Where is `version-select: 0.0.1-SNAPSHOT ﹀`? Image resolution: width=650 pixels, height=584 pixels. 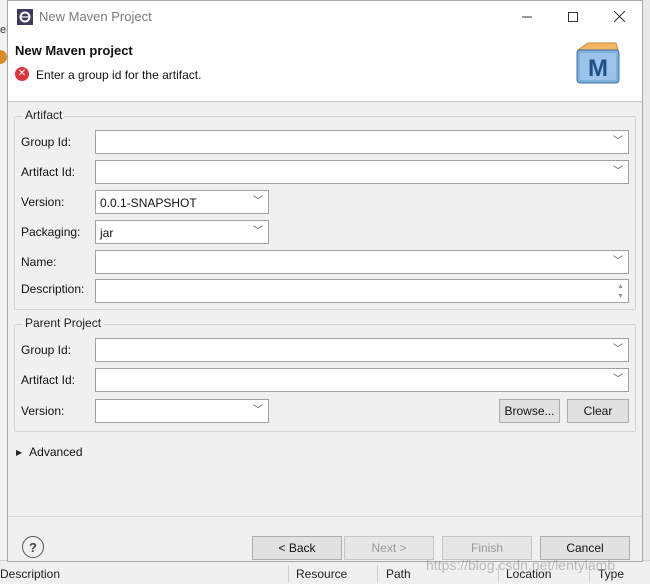 version-select: 0.0.1-SNAPSHOT ﹀ is located at coordinates (182, 202).